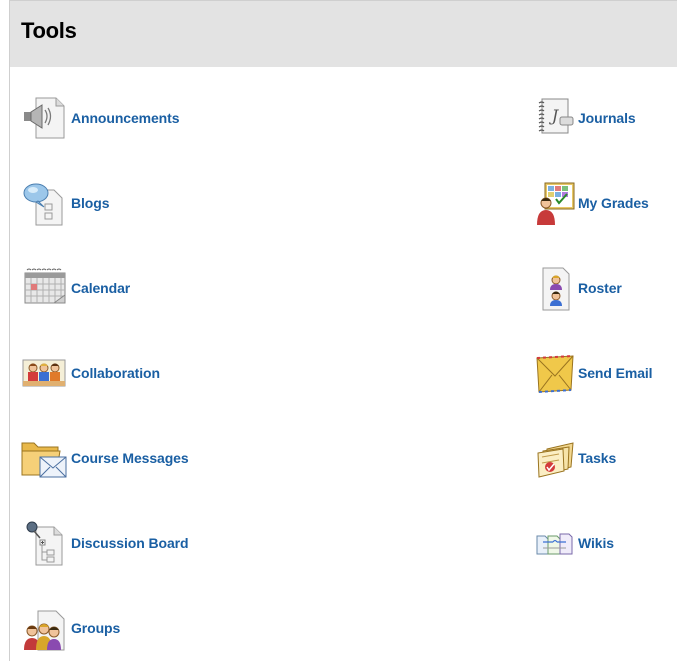  Describe the element at coordinates (592, 203) in the screenshot. I see `tool-my-grades: My Grades` at that location.